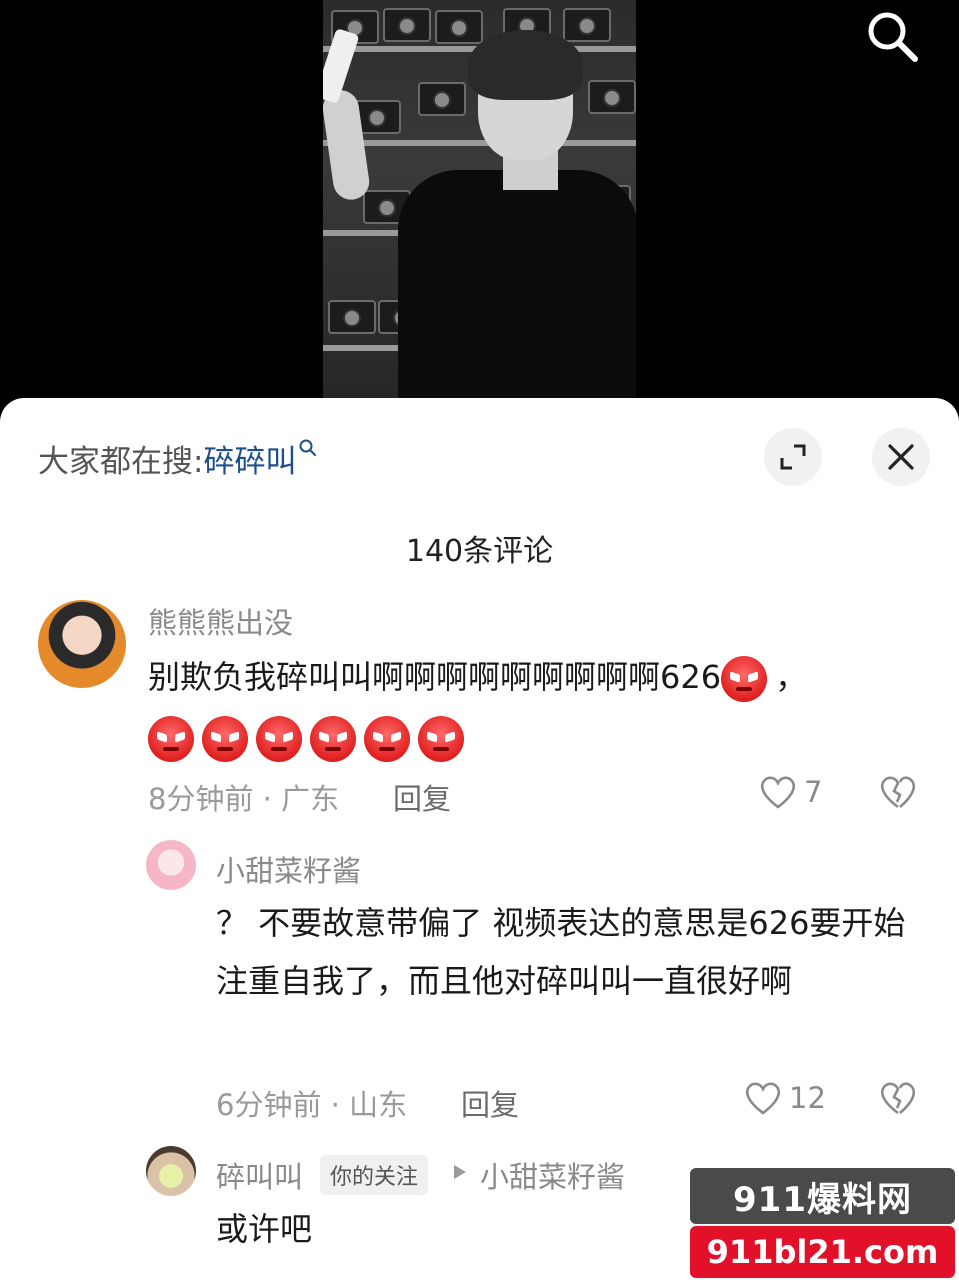 The width and height of the screenshot is (959, 1280). What do you see at coordinates (244, 799) in the screenshot?
I see `comment-meta: 8分钟前 · 广东` at bounding box center [244, 799].